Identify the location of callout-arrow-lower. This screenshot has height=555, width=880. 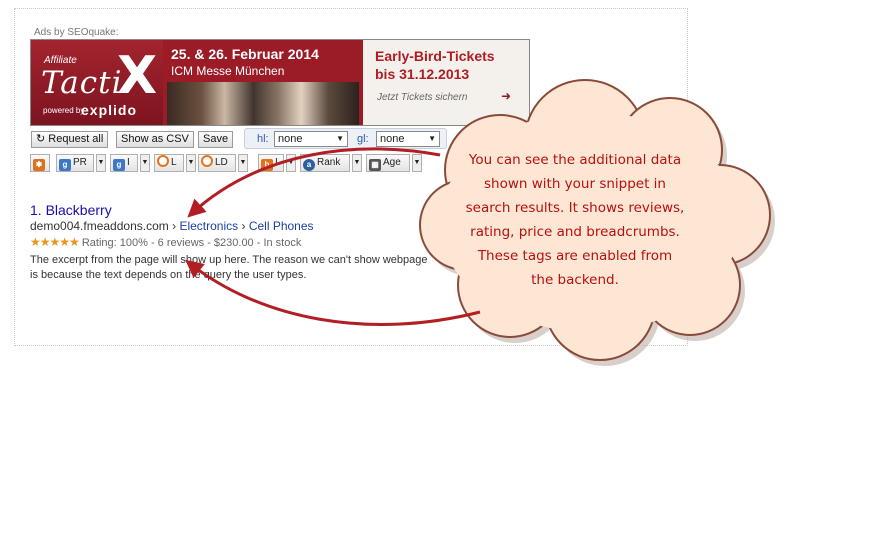
(333, 292).